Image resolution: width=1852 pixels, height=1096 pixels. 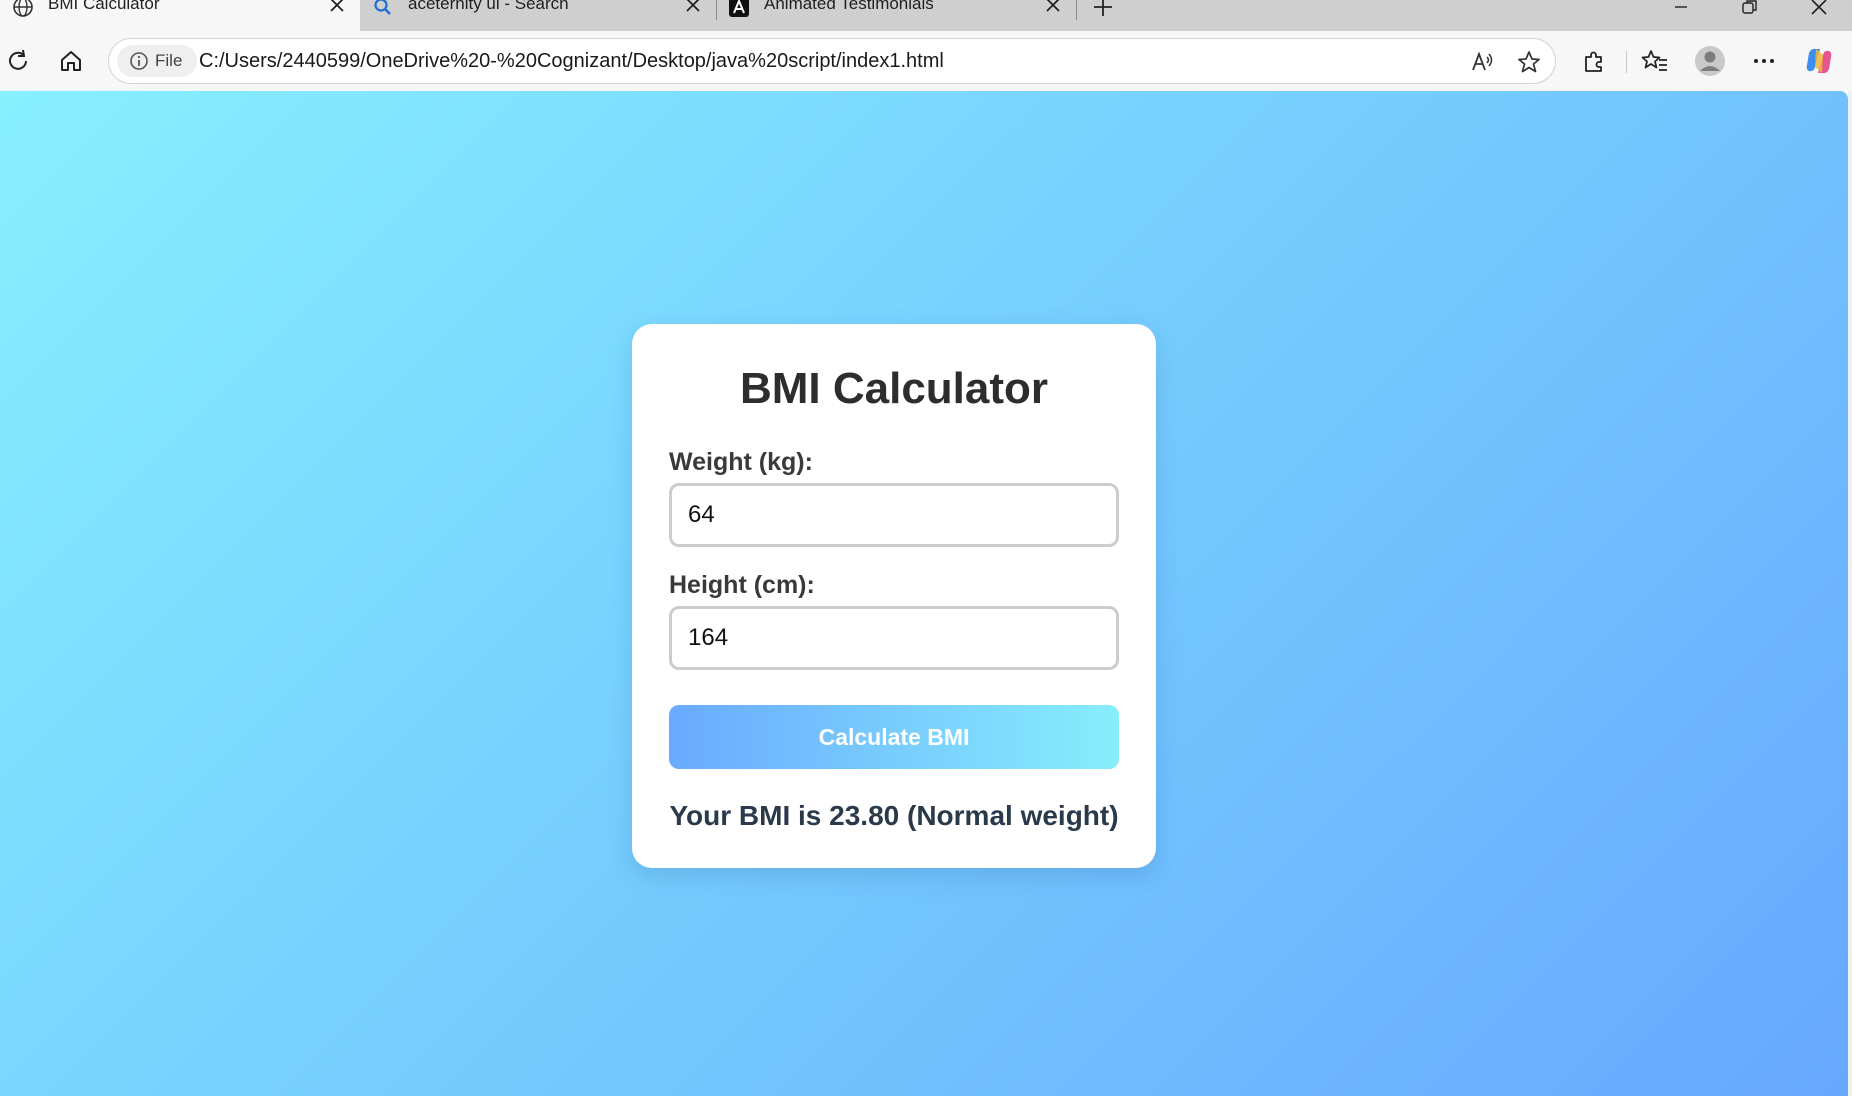 What do you see at coordinates (1850, 593) in the screenshot?
I see `window-edge` at bounding box center [1850, 593].